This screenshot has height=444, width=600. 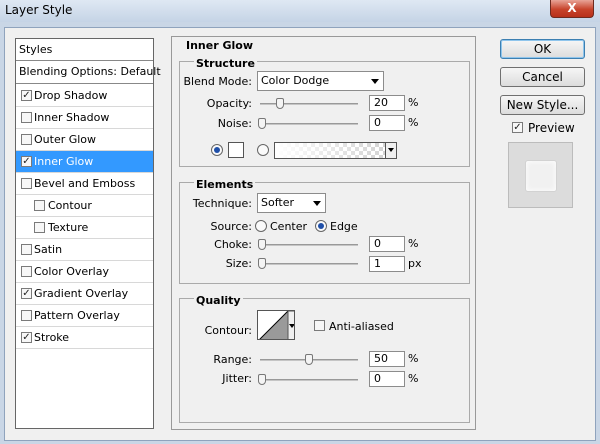 I want to click on size-slider, so click(x=308, y=263).